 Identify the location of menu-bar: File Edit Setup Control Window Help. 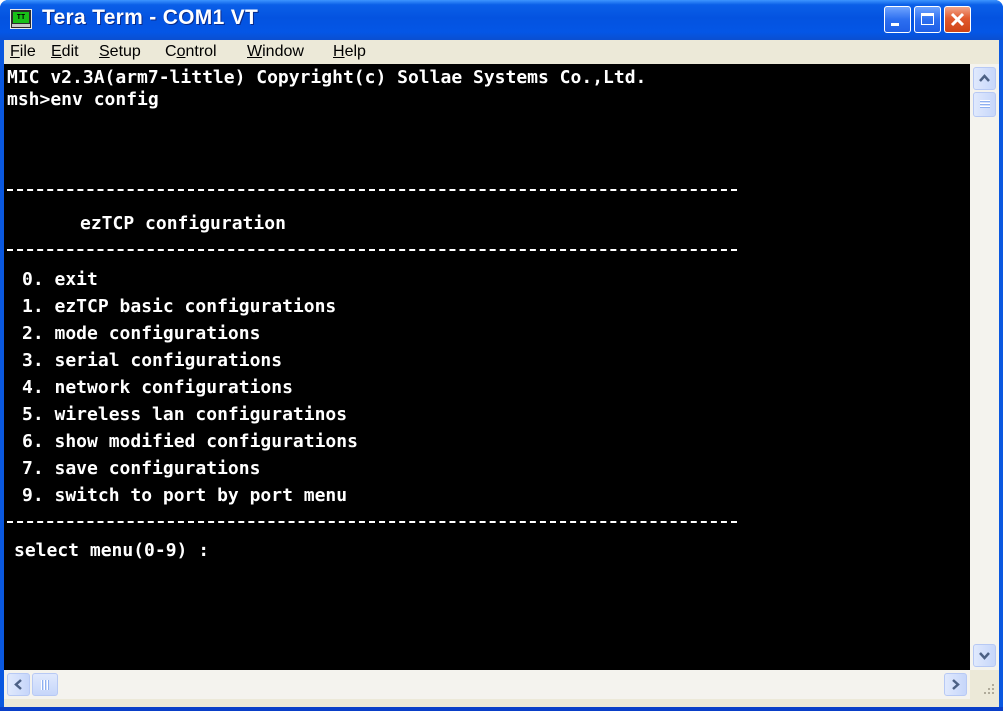
(501, 52).